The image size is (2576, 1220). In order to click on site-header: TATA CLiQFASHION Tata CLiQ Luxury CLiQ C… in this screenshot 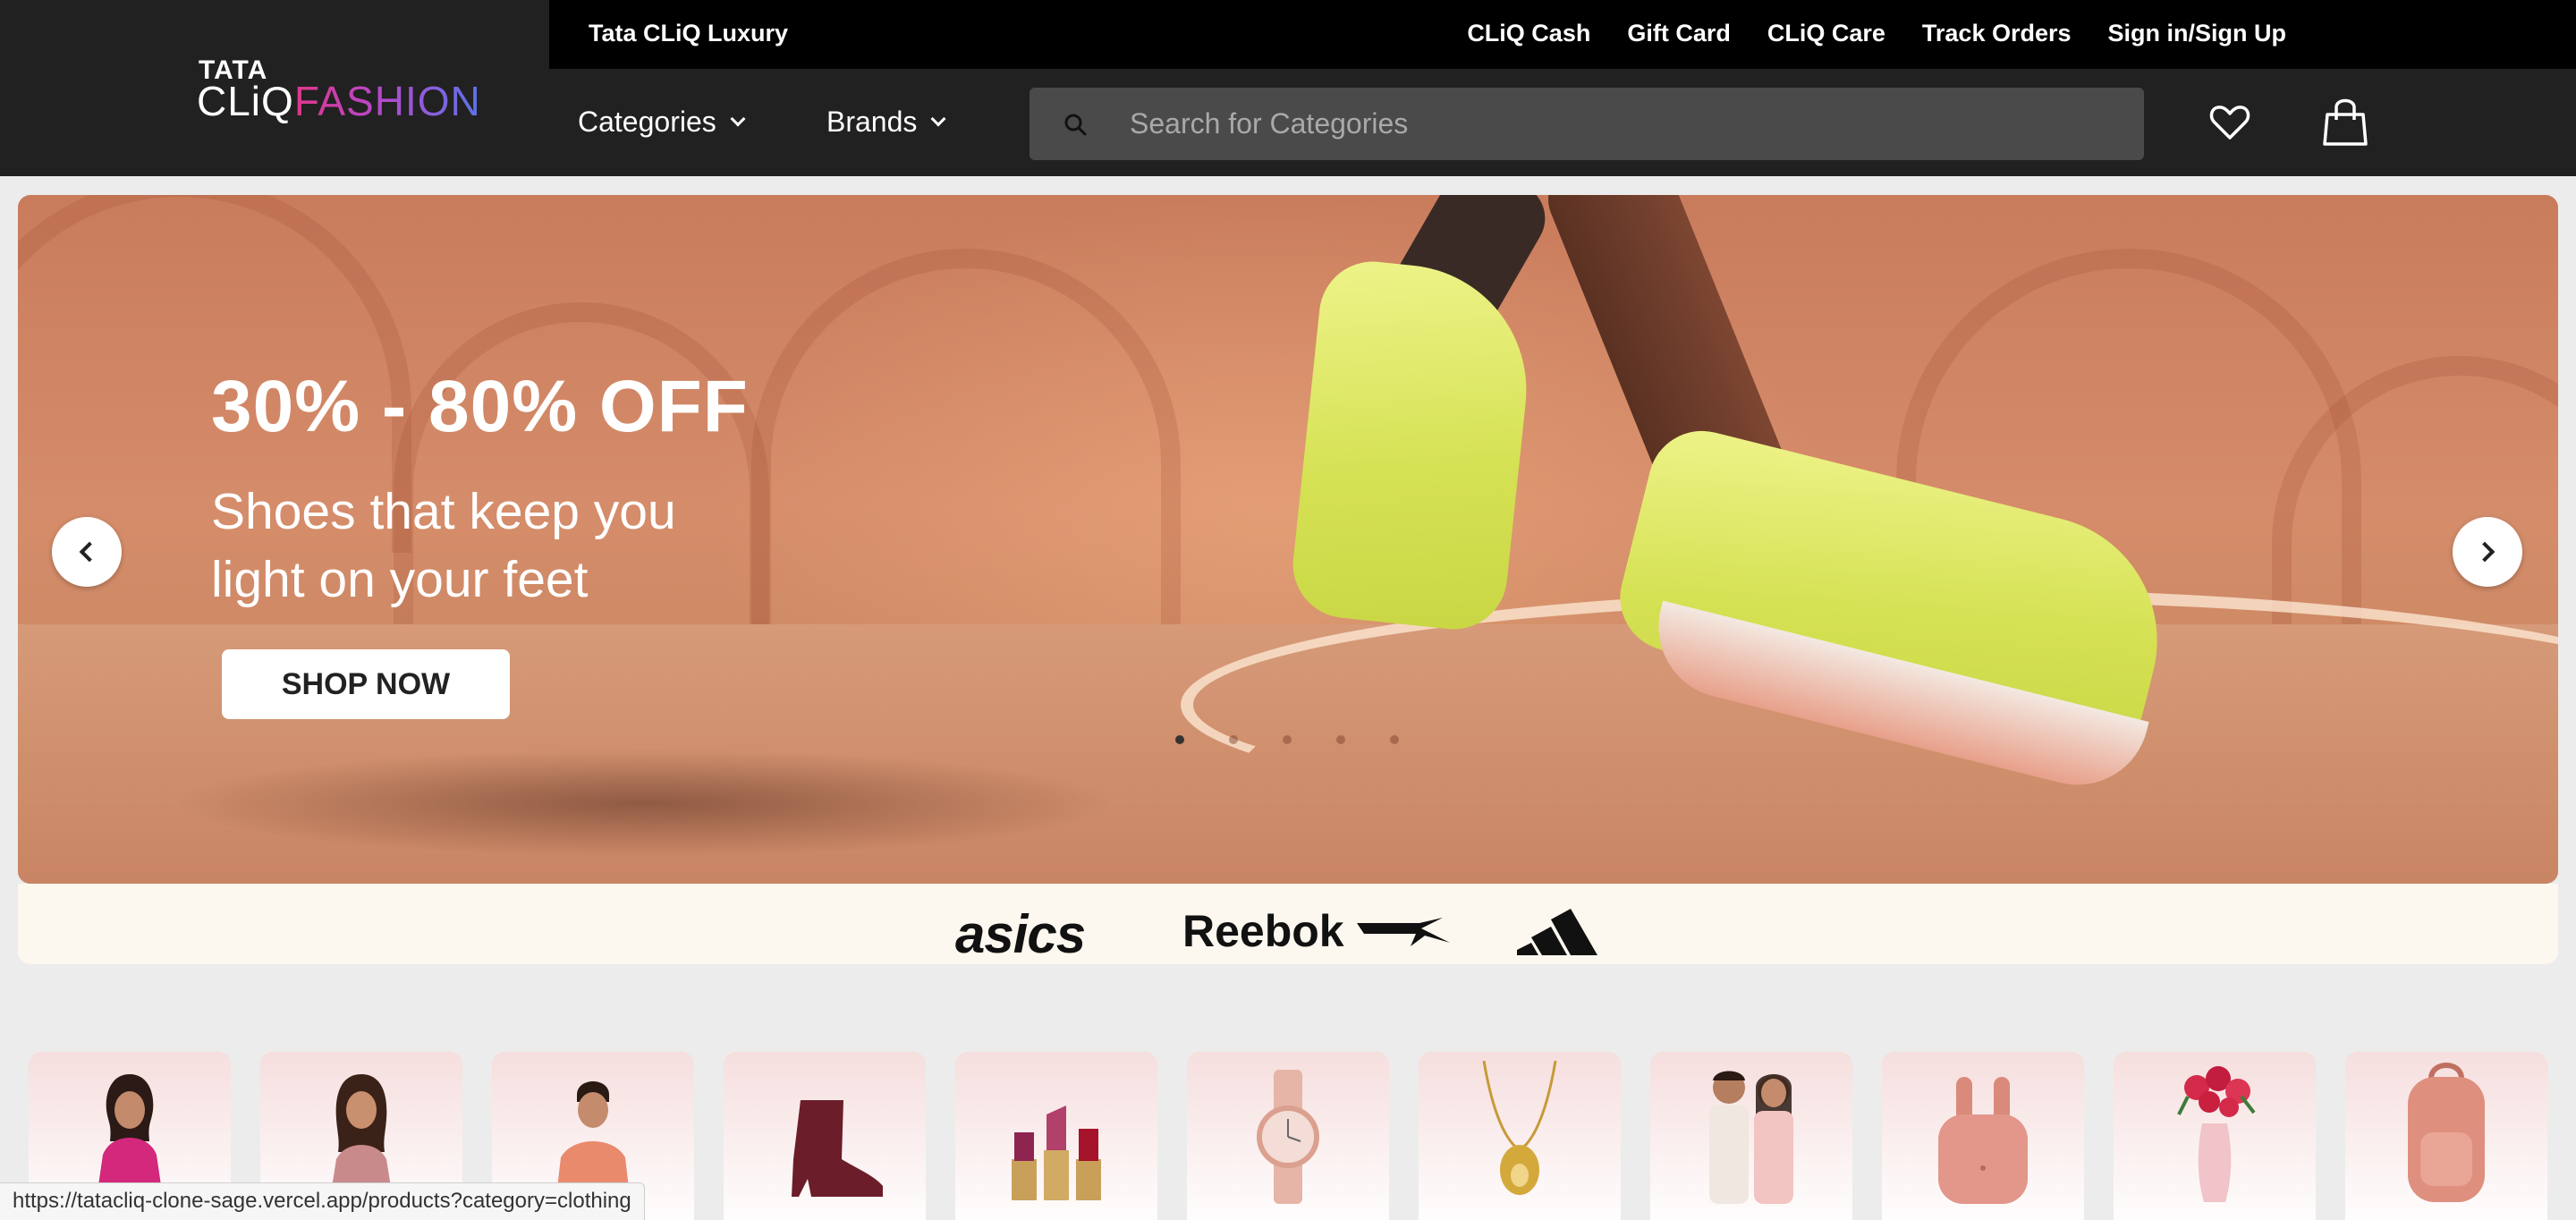, I will do `click(1288, 88)`.